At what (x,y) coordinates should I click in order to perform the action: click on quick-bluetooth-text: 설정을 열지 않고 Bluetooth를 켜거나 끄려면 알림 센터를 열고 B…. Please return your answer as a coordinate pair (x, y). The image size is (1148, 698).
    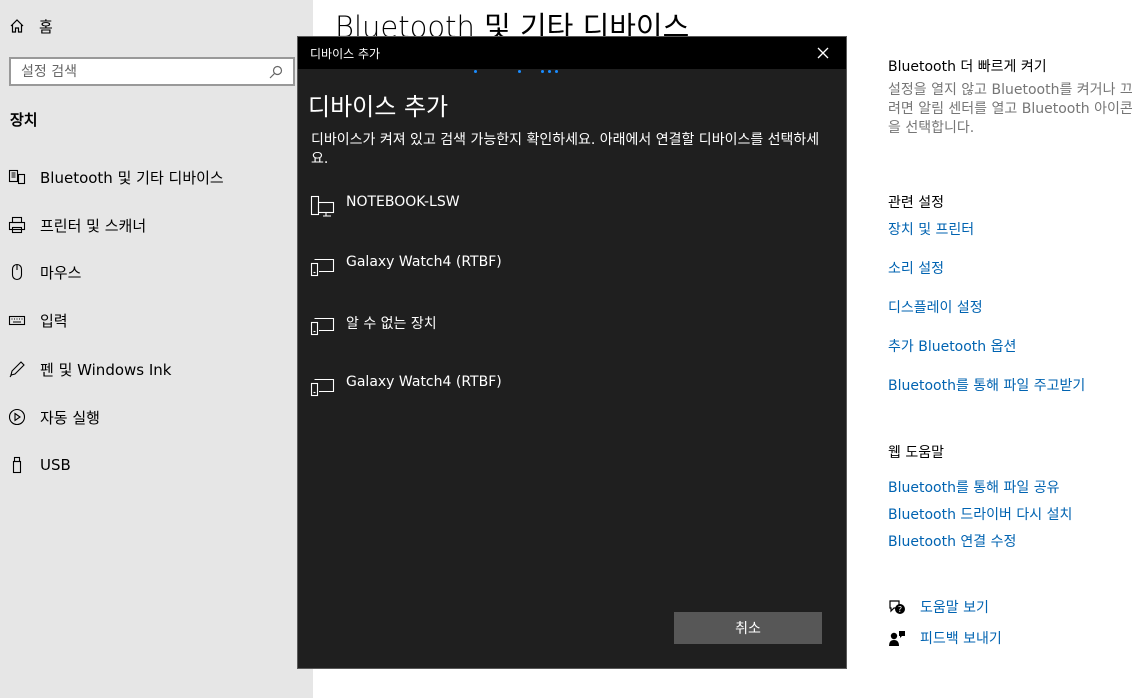
    Looking at the image, I should click on (1010, 109).